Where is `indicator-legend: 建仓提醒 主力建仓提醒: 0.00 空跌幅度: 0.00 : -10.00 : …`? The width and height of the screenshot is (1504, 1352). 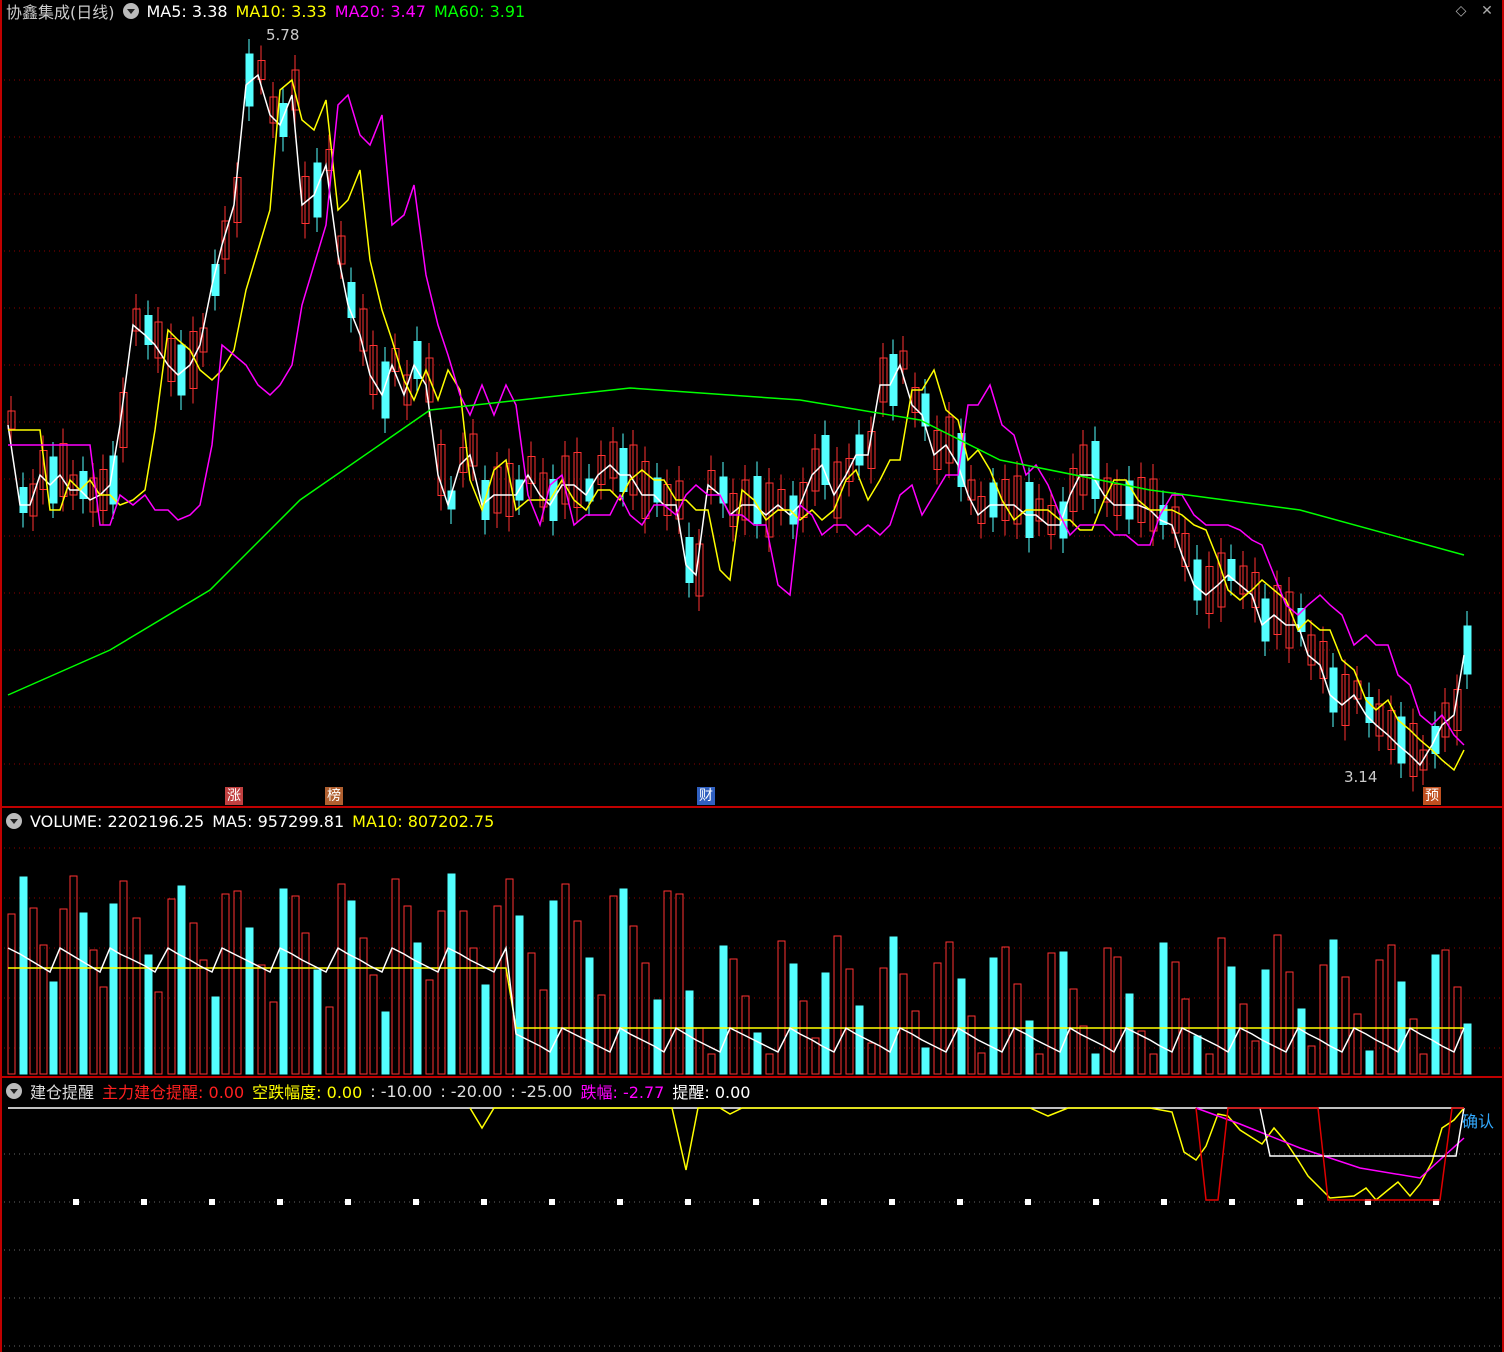
indicator-legend: 建仓提醒 主力建仓提醒: 0.00 空跌幅度: 0.00 : -10.00 : … is located at coordinates (382, 1091).